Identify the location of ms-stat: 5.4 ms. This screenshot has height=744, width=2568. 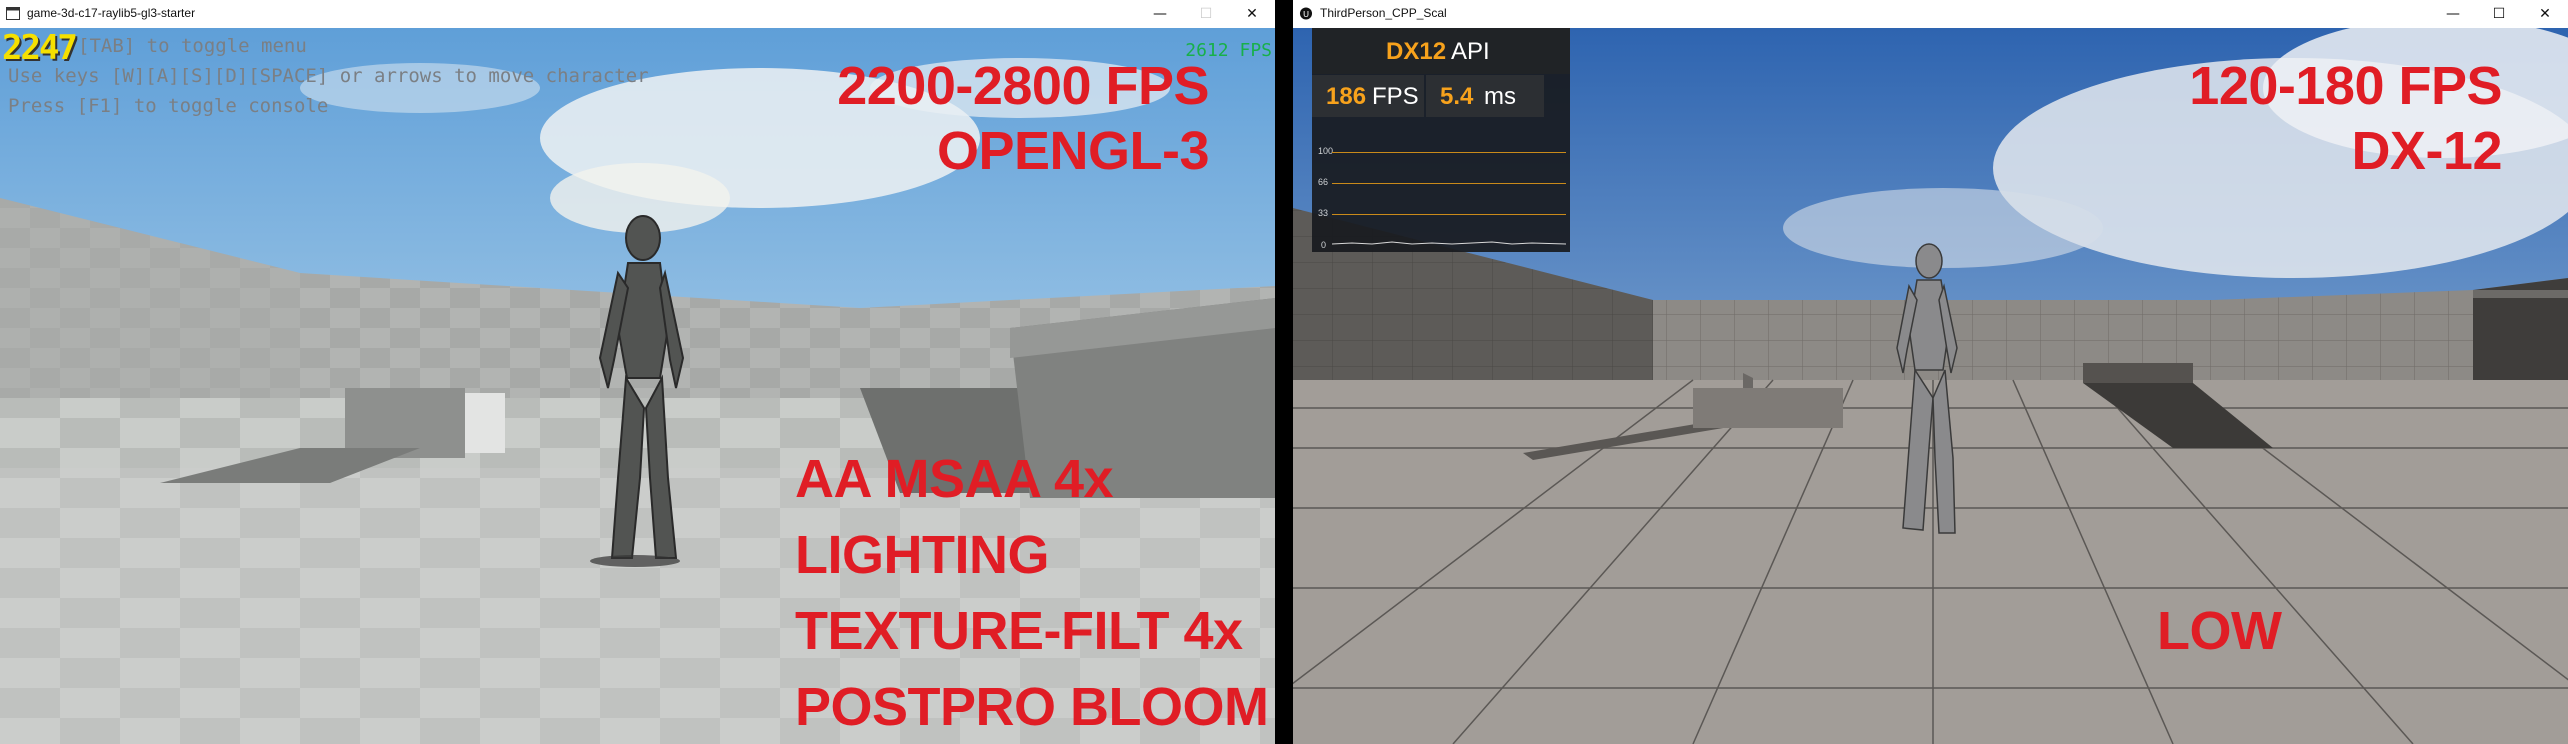
(1485, 96).